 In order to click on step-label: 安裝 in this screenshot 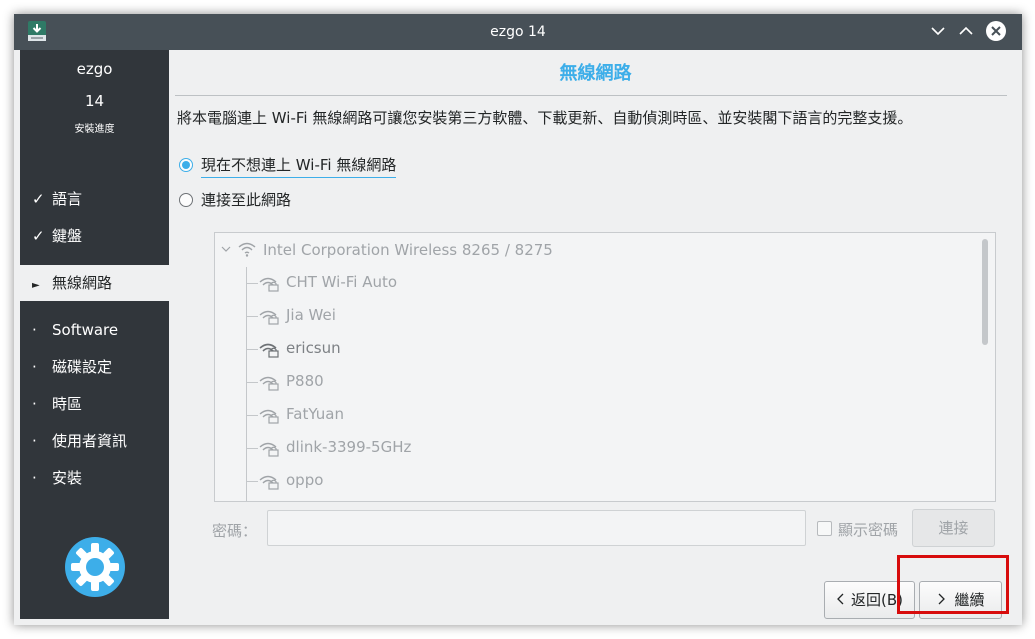, I will do `click(67, 478)`.